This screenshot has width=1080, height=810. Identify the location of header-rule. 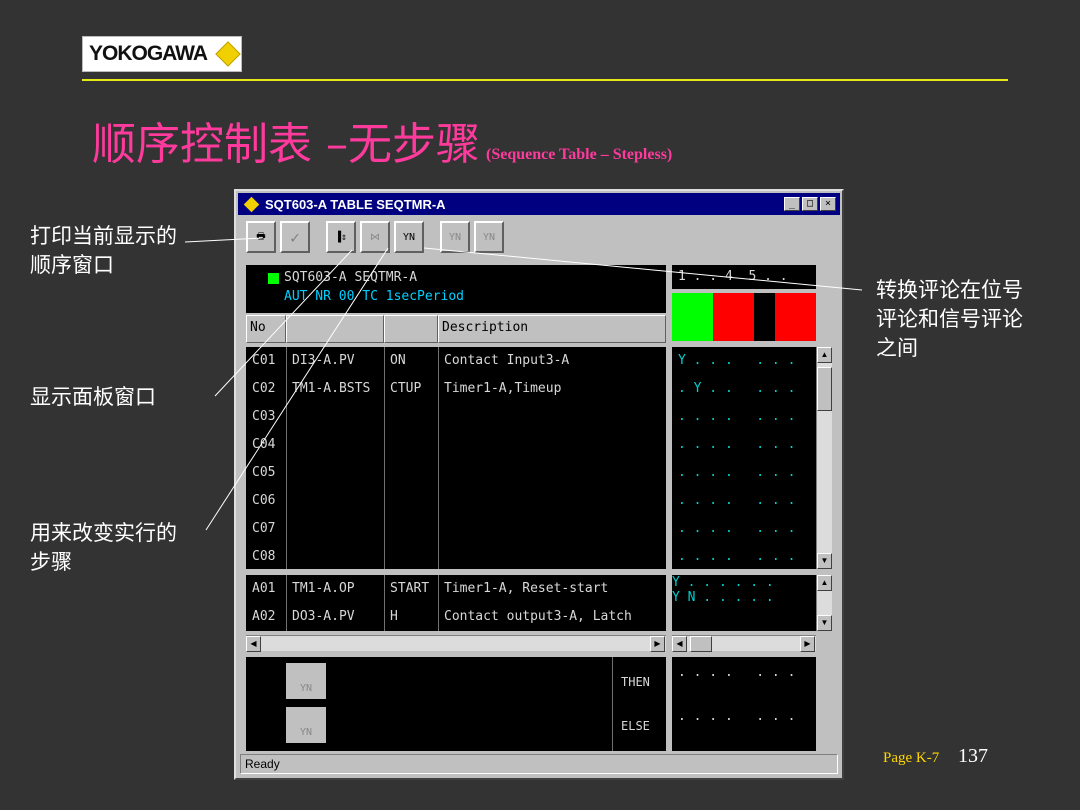
(545, 80).